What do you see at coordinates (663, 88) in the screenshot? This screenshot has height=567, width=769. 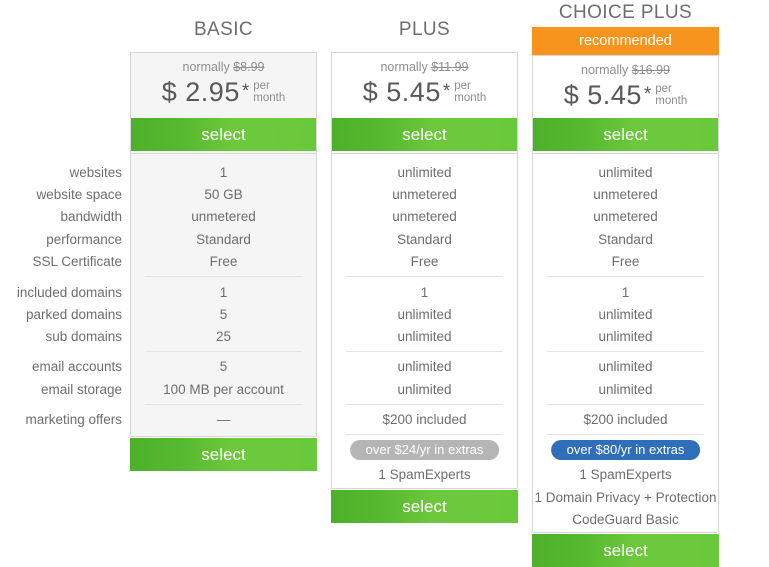 I see `price-per-choice-plus: per` at bounding box center [663, 88].